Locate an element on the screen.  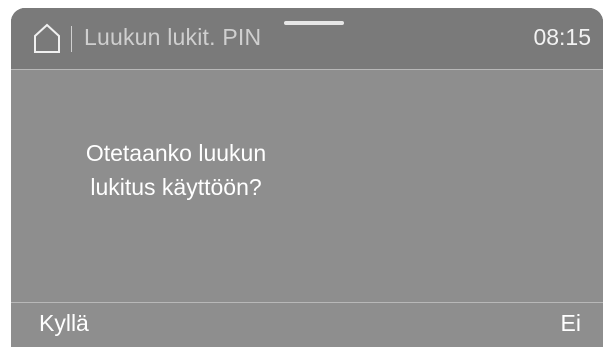
dialog-message-line-2: lukitus käyttöön? is located at coordinates (176, 187).